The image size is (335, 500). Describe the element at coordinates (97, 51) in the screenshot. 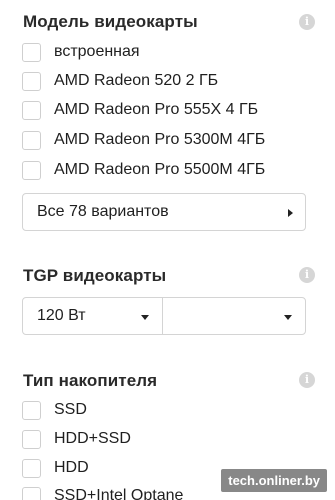

I see `checkbox-label: встроенная` at that location.